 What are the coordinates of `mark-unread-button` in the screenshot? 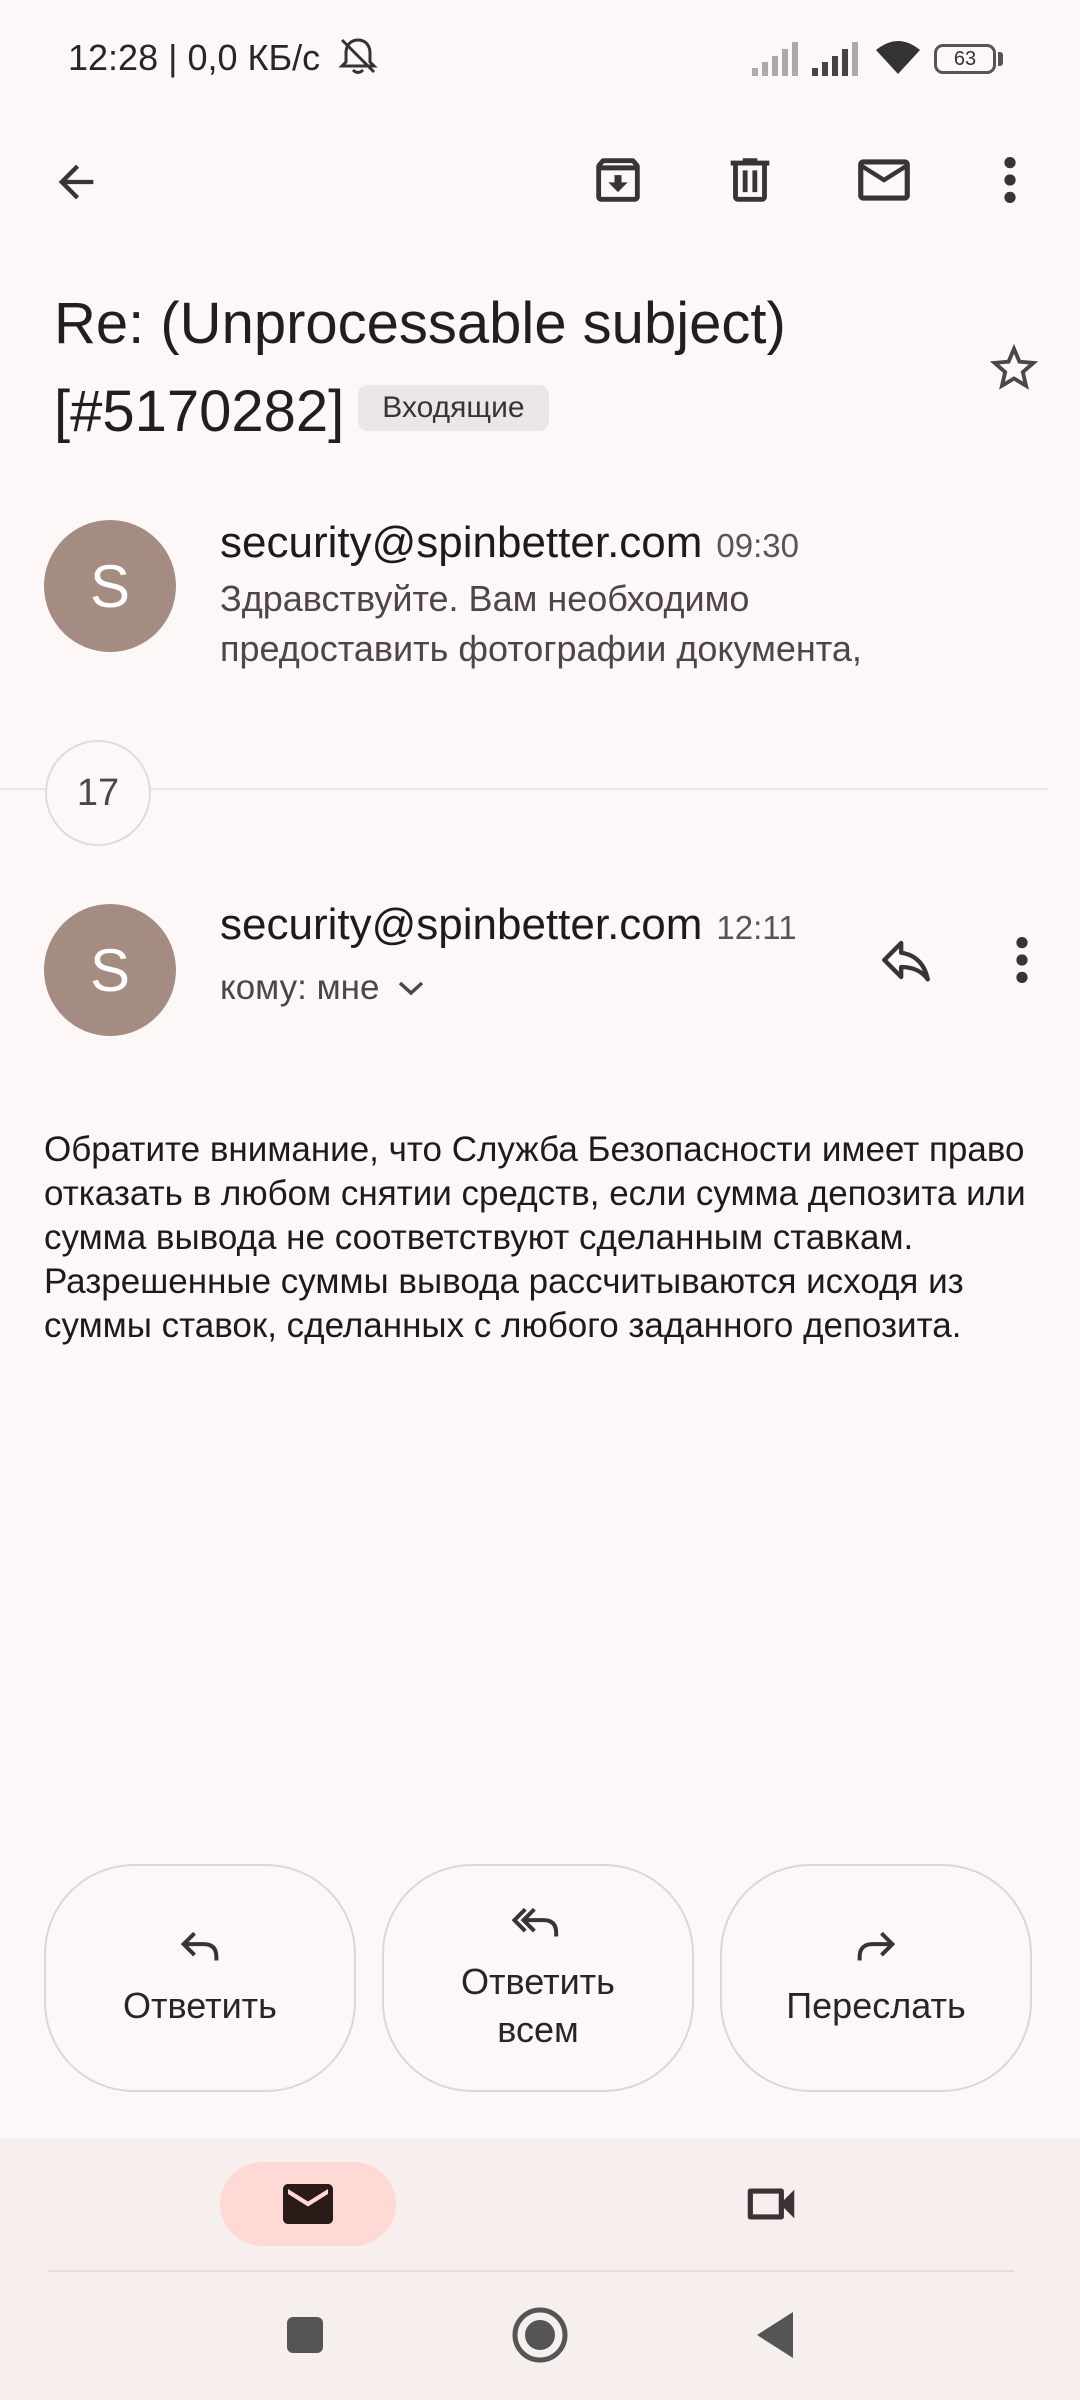 It's located at (884, 180).